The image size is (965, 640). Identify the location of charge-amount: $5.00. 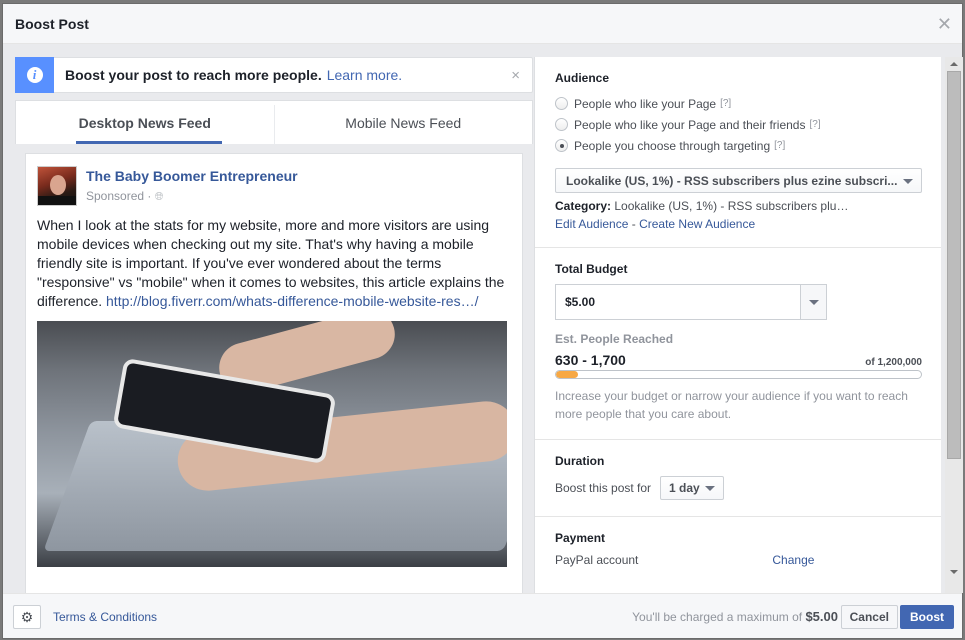
(821, 616).